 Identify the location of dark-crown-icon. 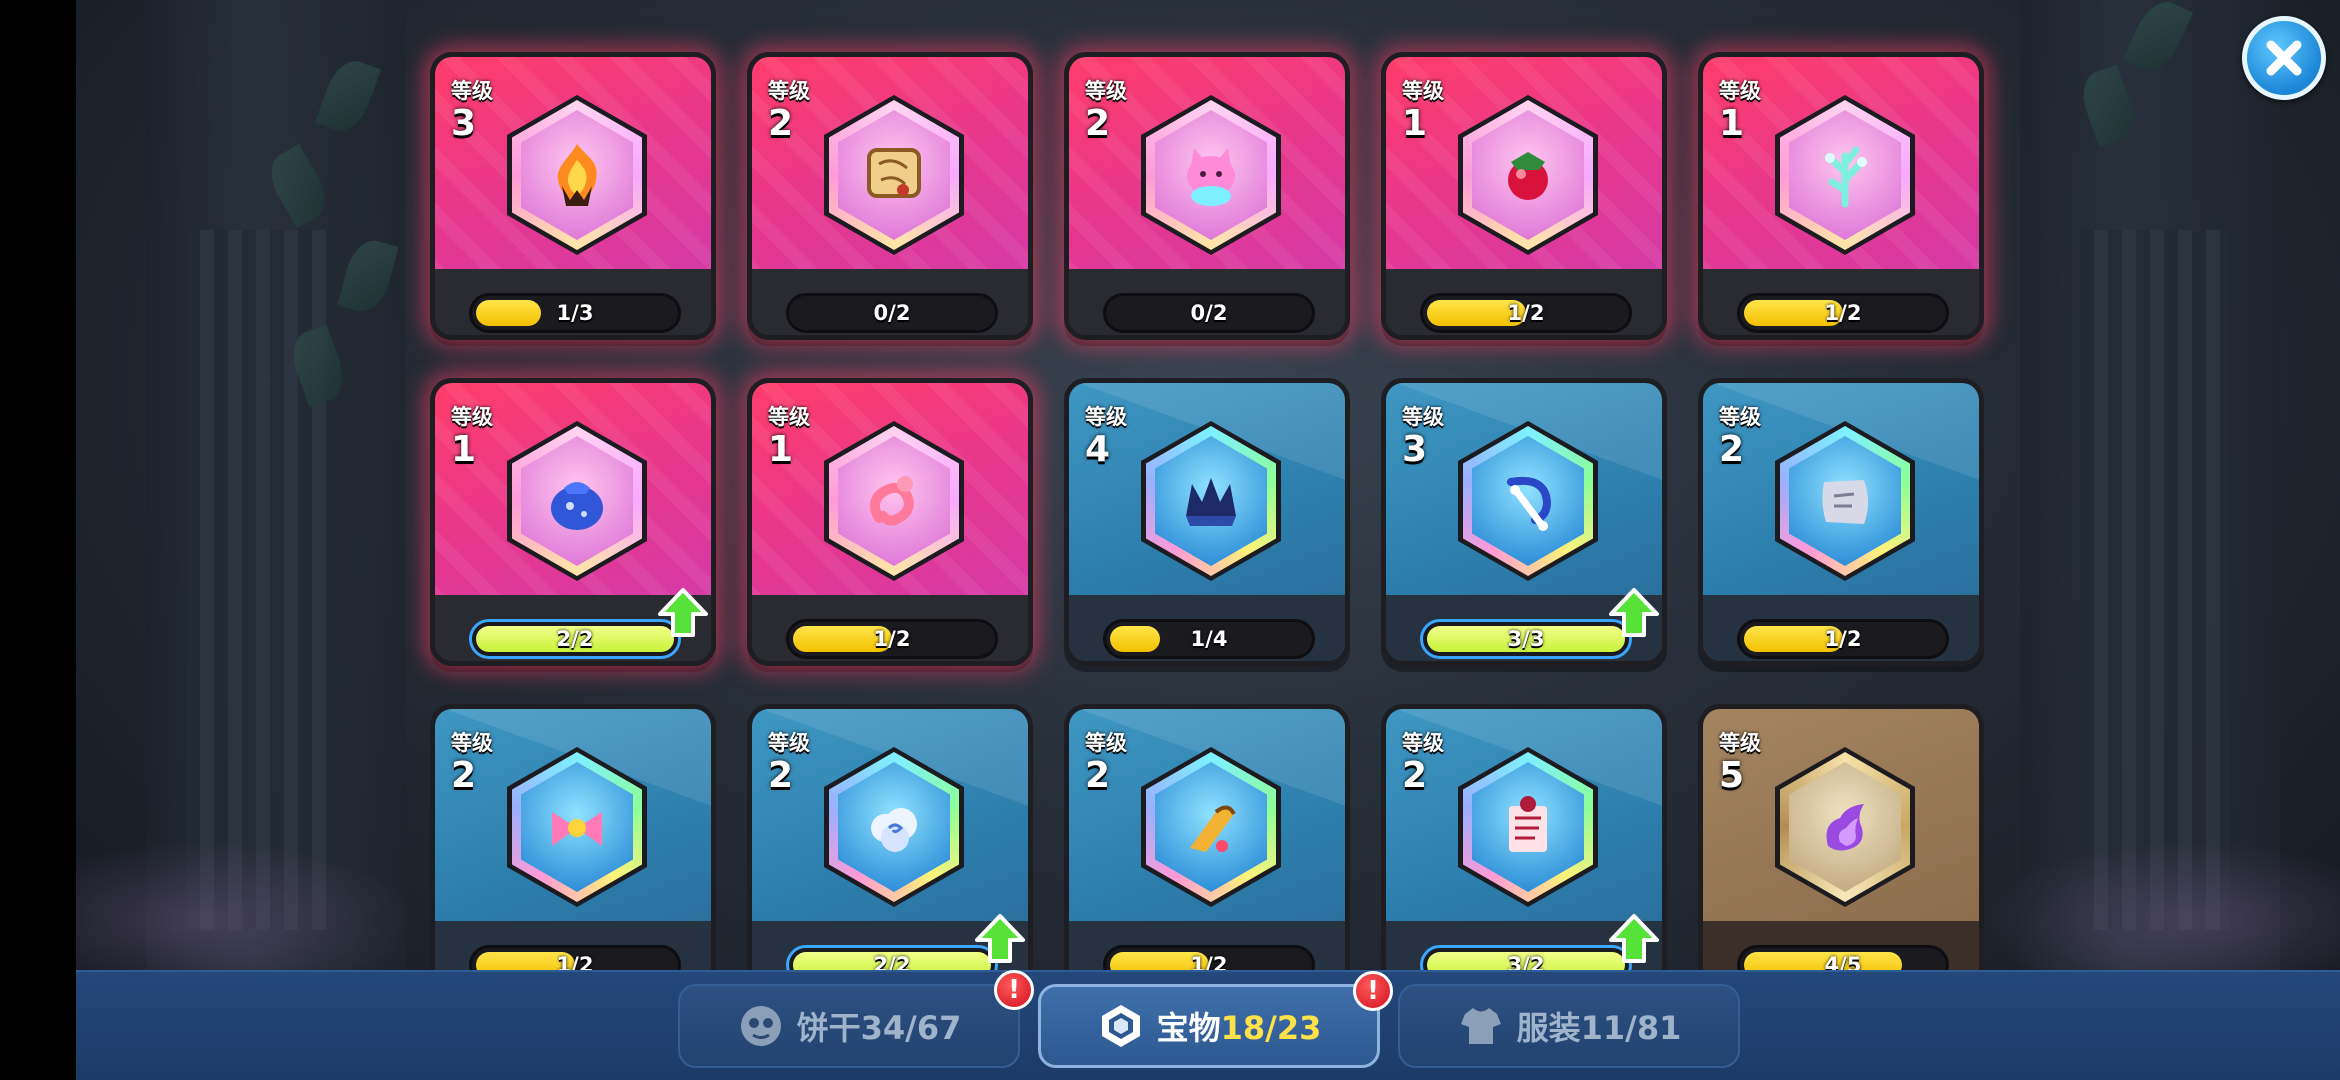
(1211, 502).